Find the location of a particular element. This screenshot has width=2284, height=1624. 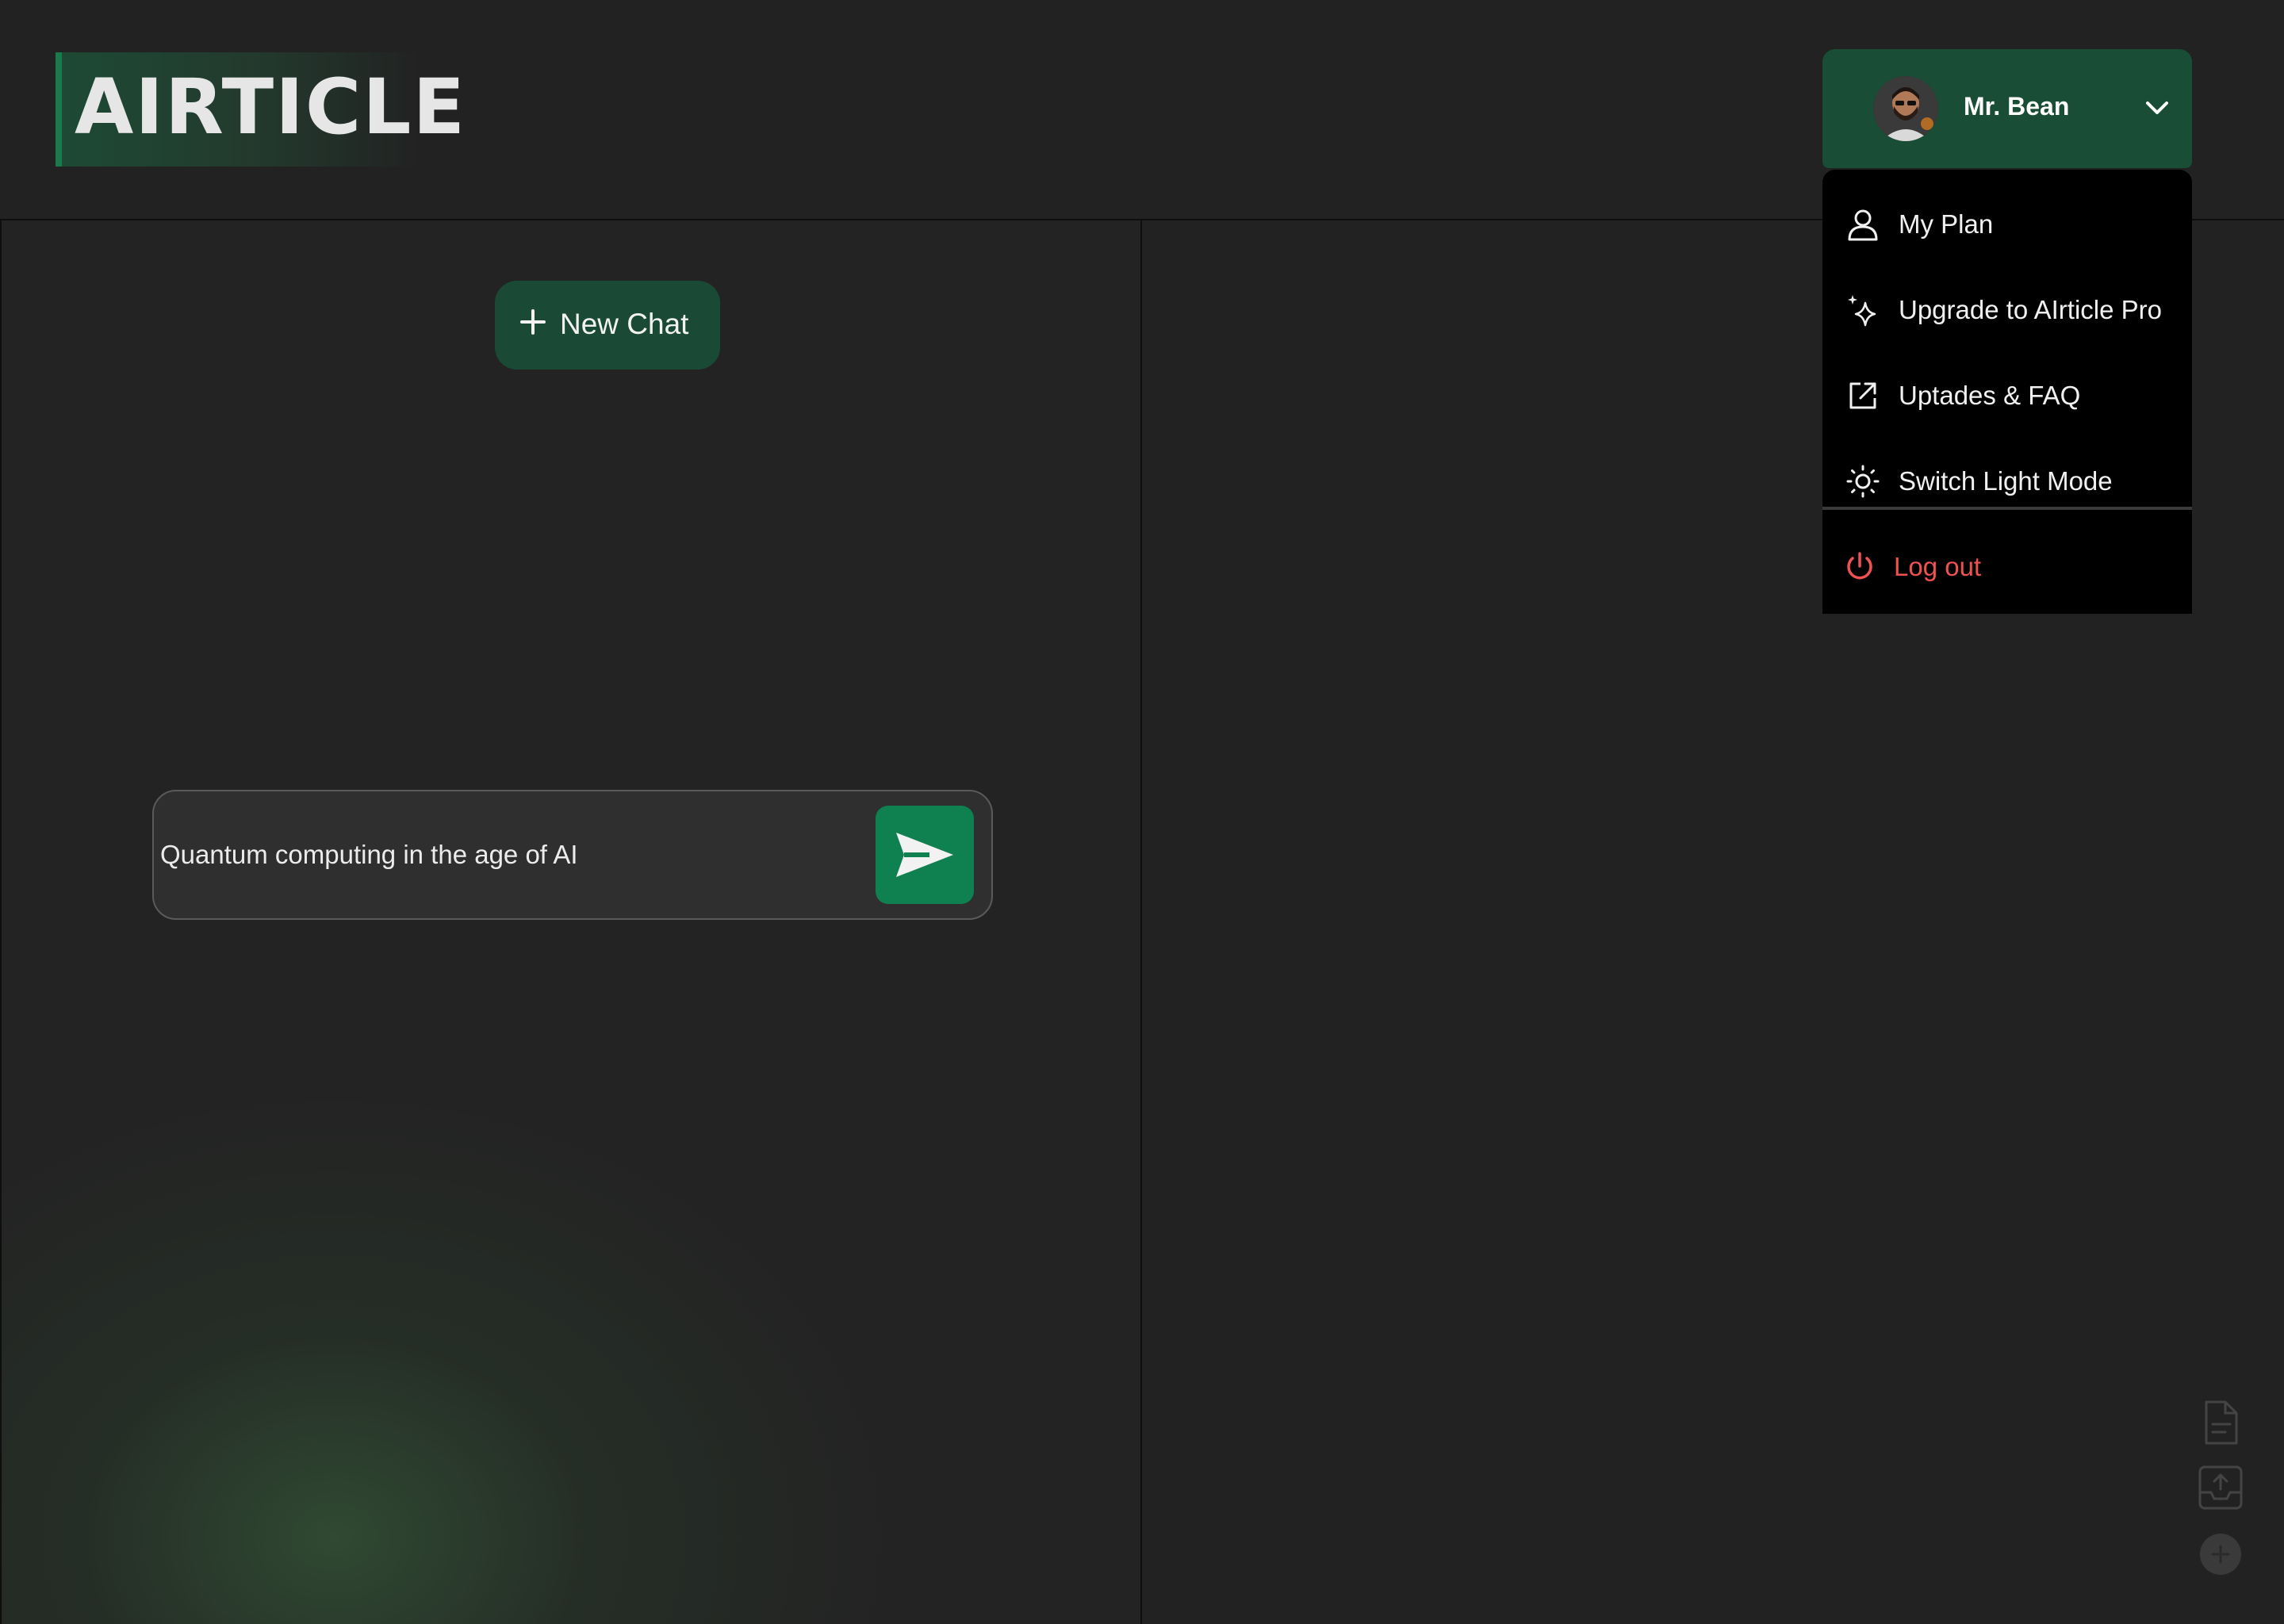

avatar is located at coordinates (1905, 108).